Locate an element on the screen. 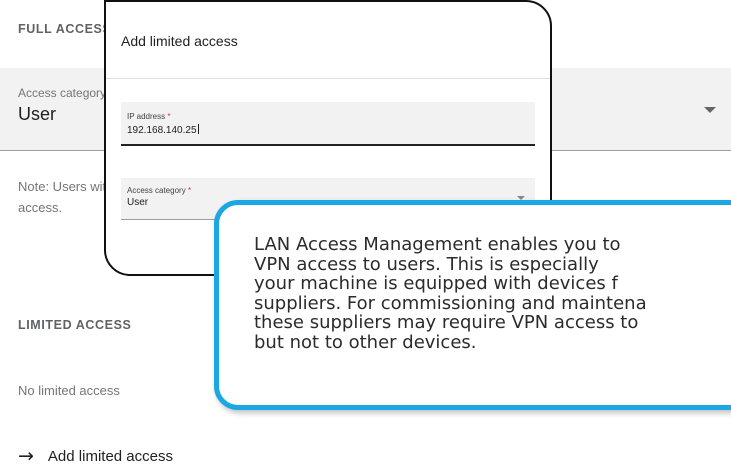  access-category-select-value: User is located at coordinates (37, 114).